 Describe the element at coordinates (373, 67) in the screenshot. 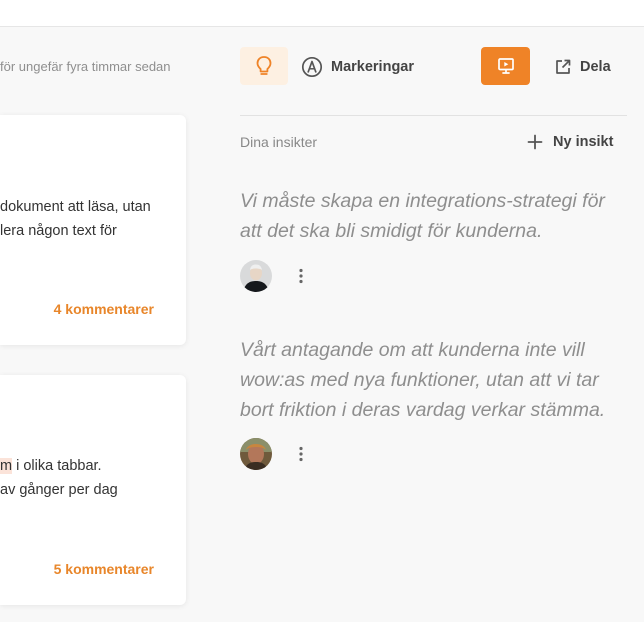

I see `markings-label: Markeringar` at that location.